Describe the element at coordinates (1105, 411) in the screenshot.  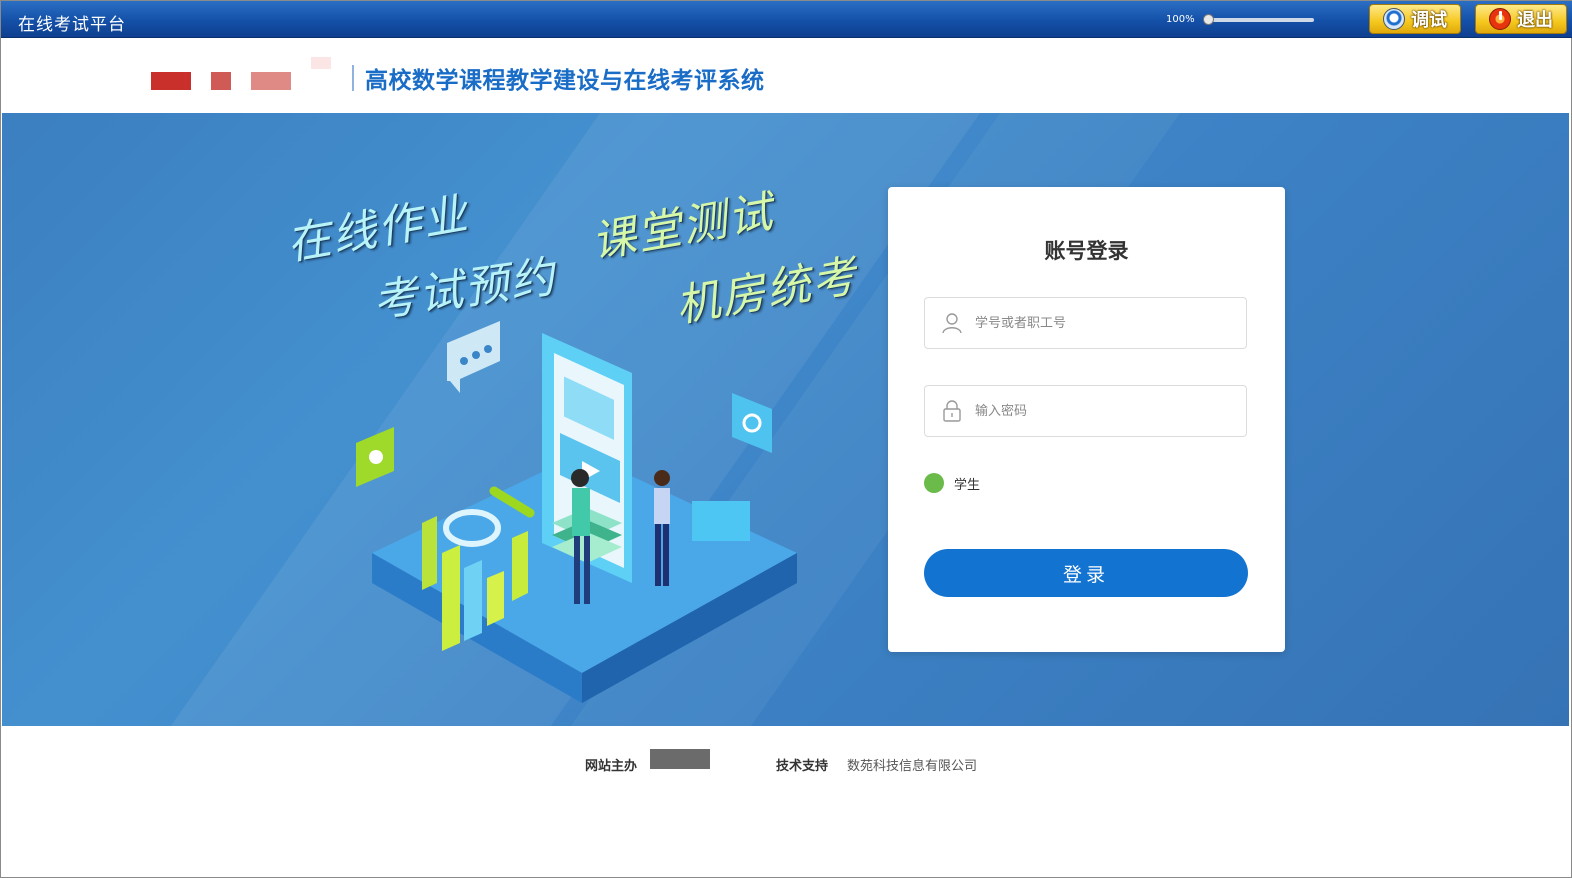
I see `password-input` at that location.